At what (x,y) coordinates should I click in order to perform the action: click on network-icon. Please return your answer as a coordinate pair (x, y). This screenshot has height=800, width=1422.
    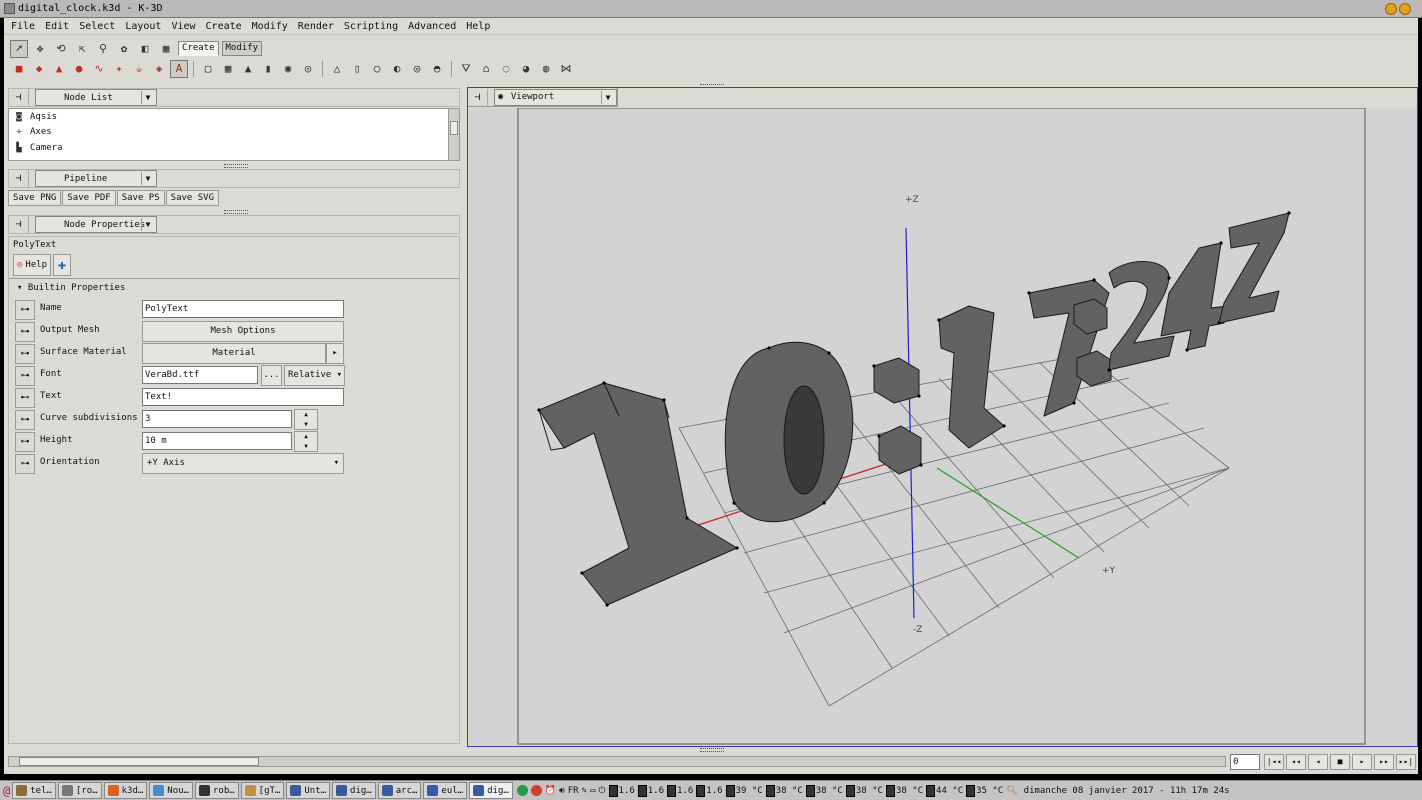
    Looking at the image, I should click on (522, 790).